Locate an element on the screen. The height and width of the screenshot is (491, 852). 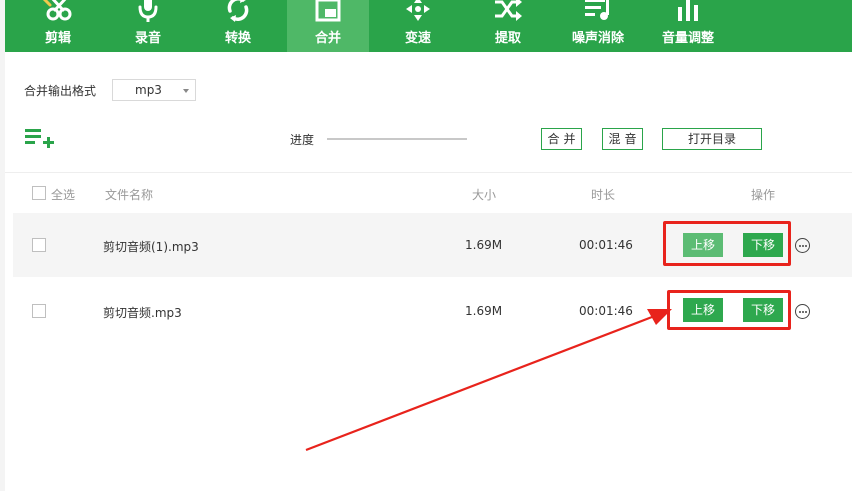
header-filename: 文件名称 is located at coordinates (129, 195).